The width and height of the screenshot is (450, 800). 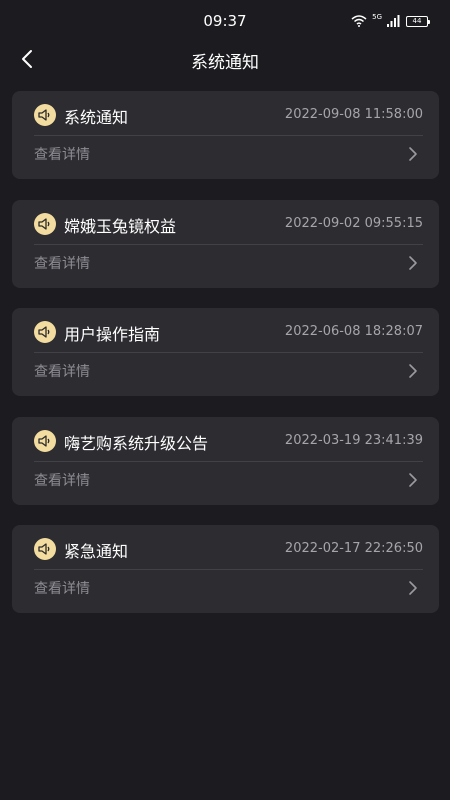 I want to click on notification-card: 嗨艺购系统升级公告 2022-03-19 23:41:39 查看详情, so click(x=225, y=460).